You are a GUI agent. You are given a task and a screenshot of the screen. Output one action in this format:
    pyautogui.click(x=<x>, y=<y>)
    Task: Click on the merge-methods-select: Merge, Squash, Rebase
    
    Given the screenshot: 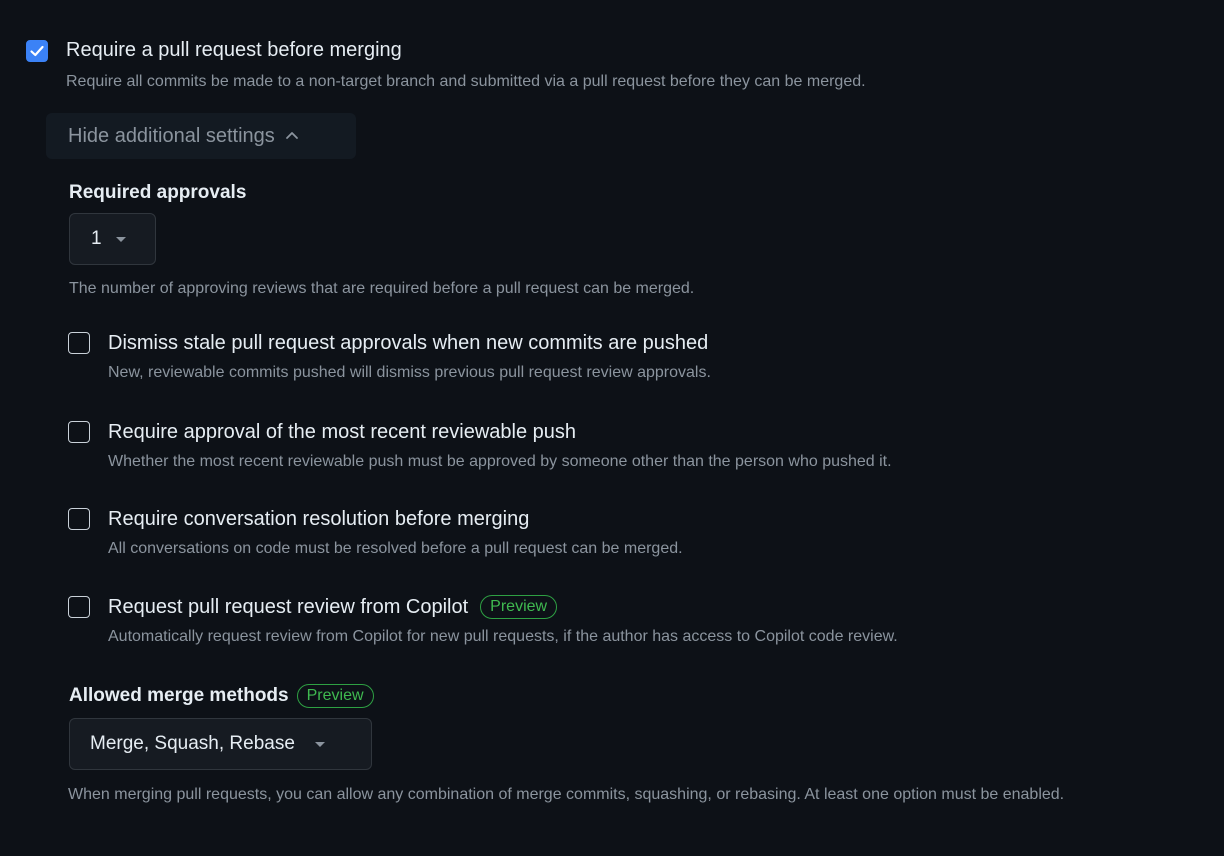 What is the action you would take?
    pyautogui.click(x=220, y=744)
    